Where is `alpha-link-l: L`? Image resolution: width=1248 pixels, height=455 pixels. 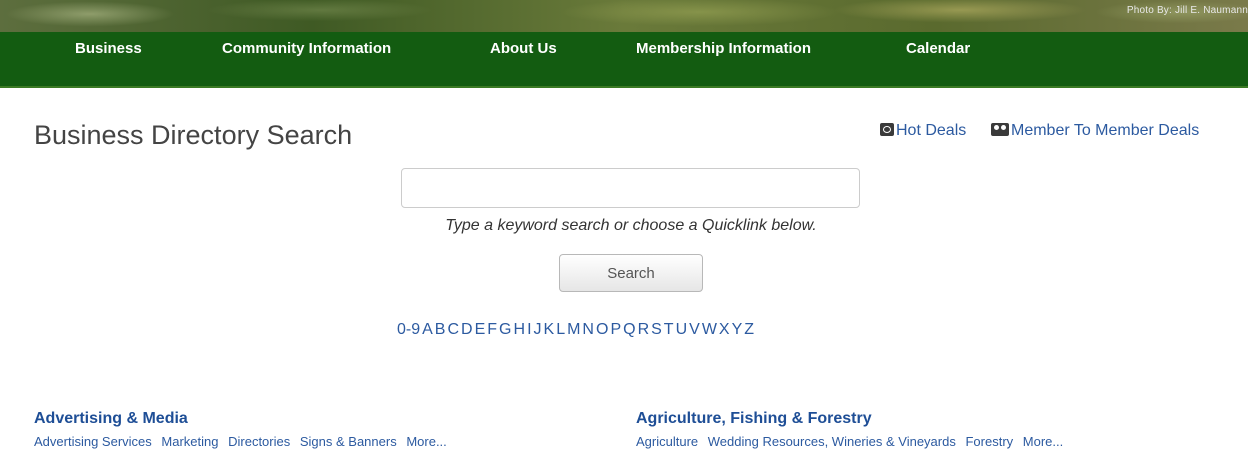 alpha-link-l: L is located at coordinates (560, 329).